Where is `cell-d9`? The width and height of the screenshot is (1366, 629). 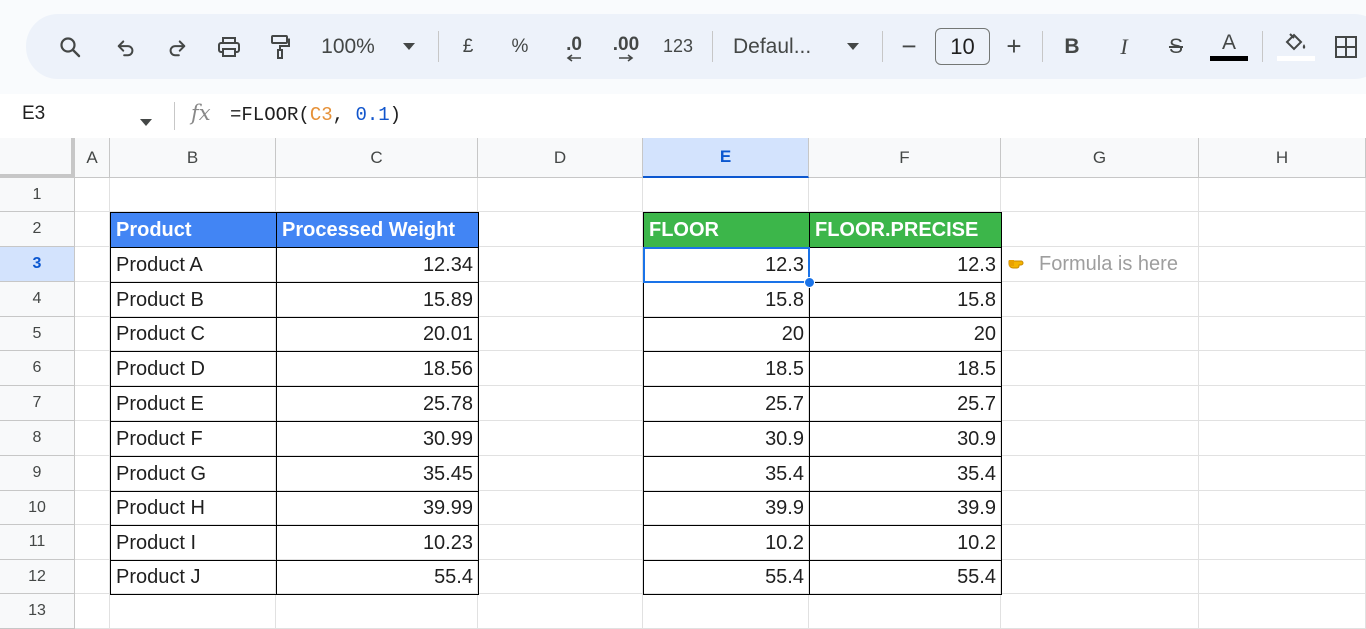
cell-d9 is located at coordinates (560, 473).